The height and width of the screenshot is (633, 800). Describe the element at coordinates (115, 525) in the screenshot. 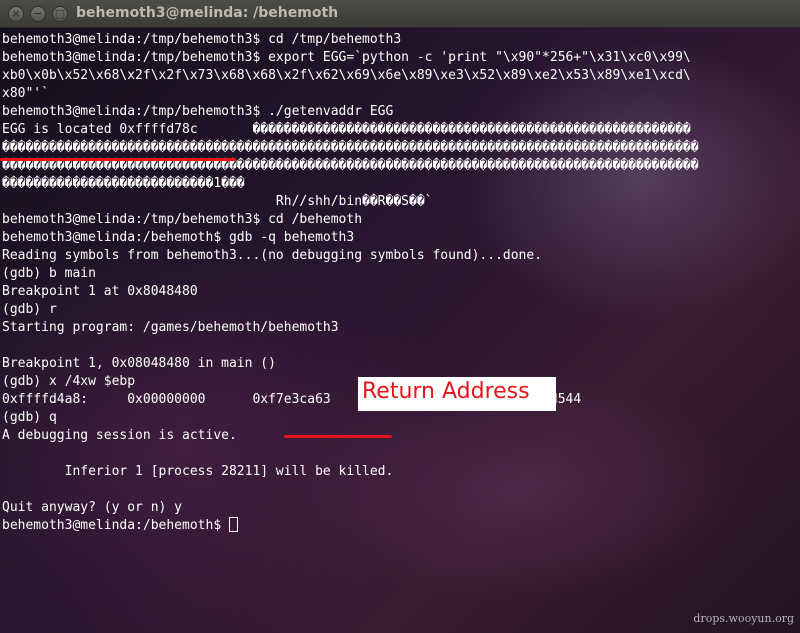

I see `shell-prompt: behemoth3@melinda:/behemoth$` at that location.